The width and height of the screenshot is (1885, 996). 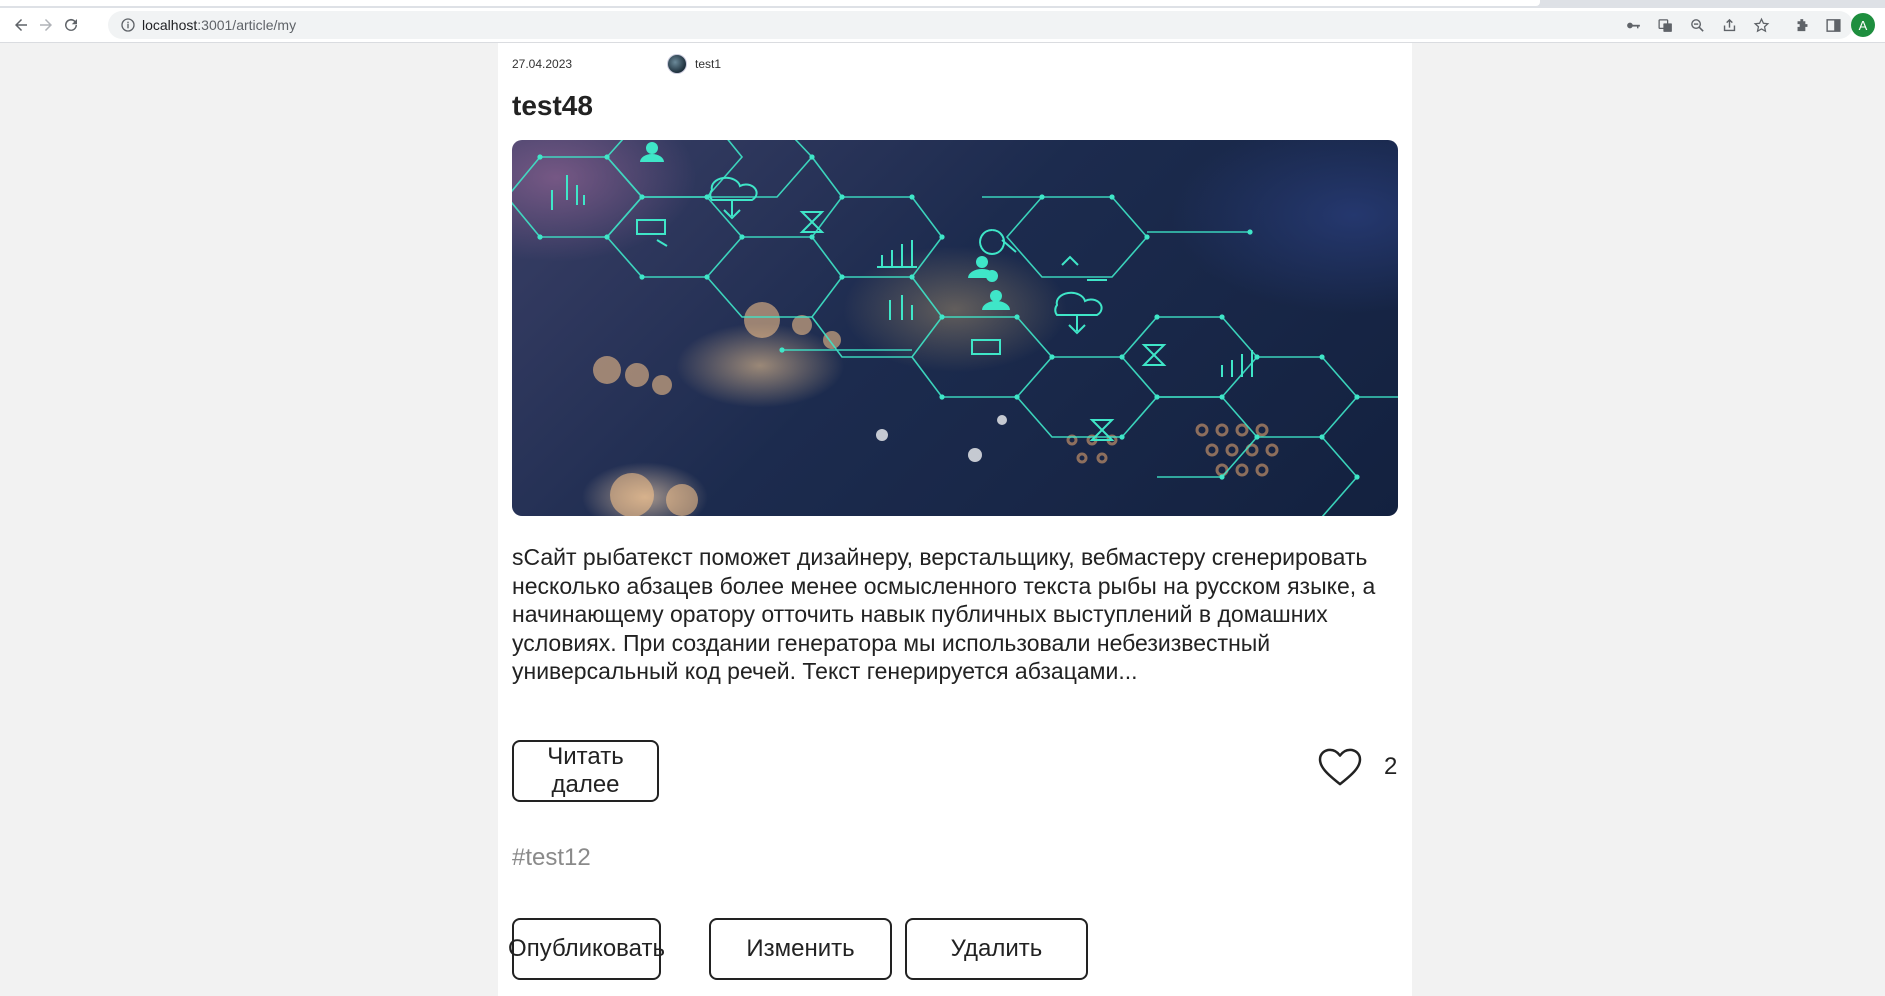 I want to click on heart-icon, so click(x=1340, y=767).